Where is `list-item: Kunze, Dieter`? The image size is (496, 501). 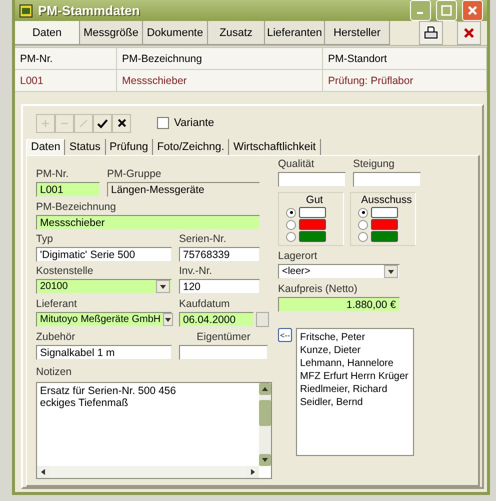 list-item: Kunze, Dieter is located at coordinates (331, 350).